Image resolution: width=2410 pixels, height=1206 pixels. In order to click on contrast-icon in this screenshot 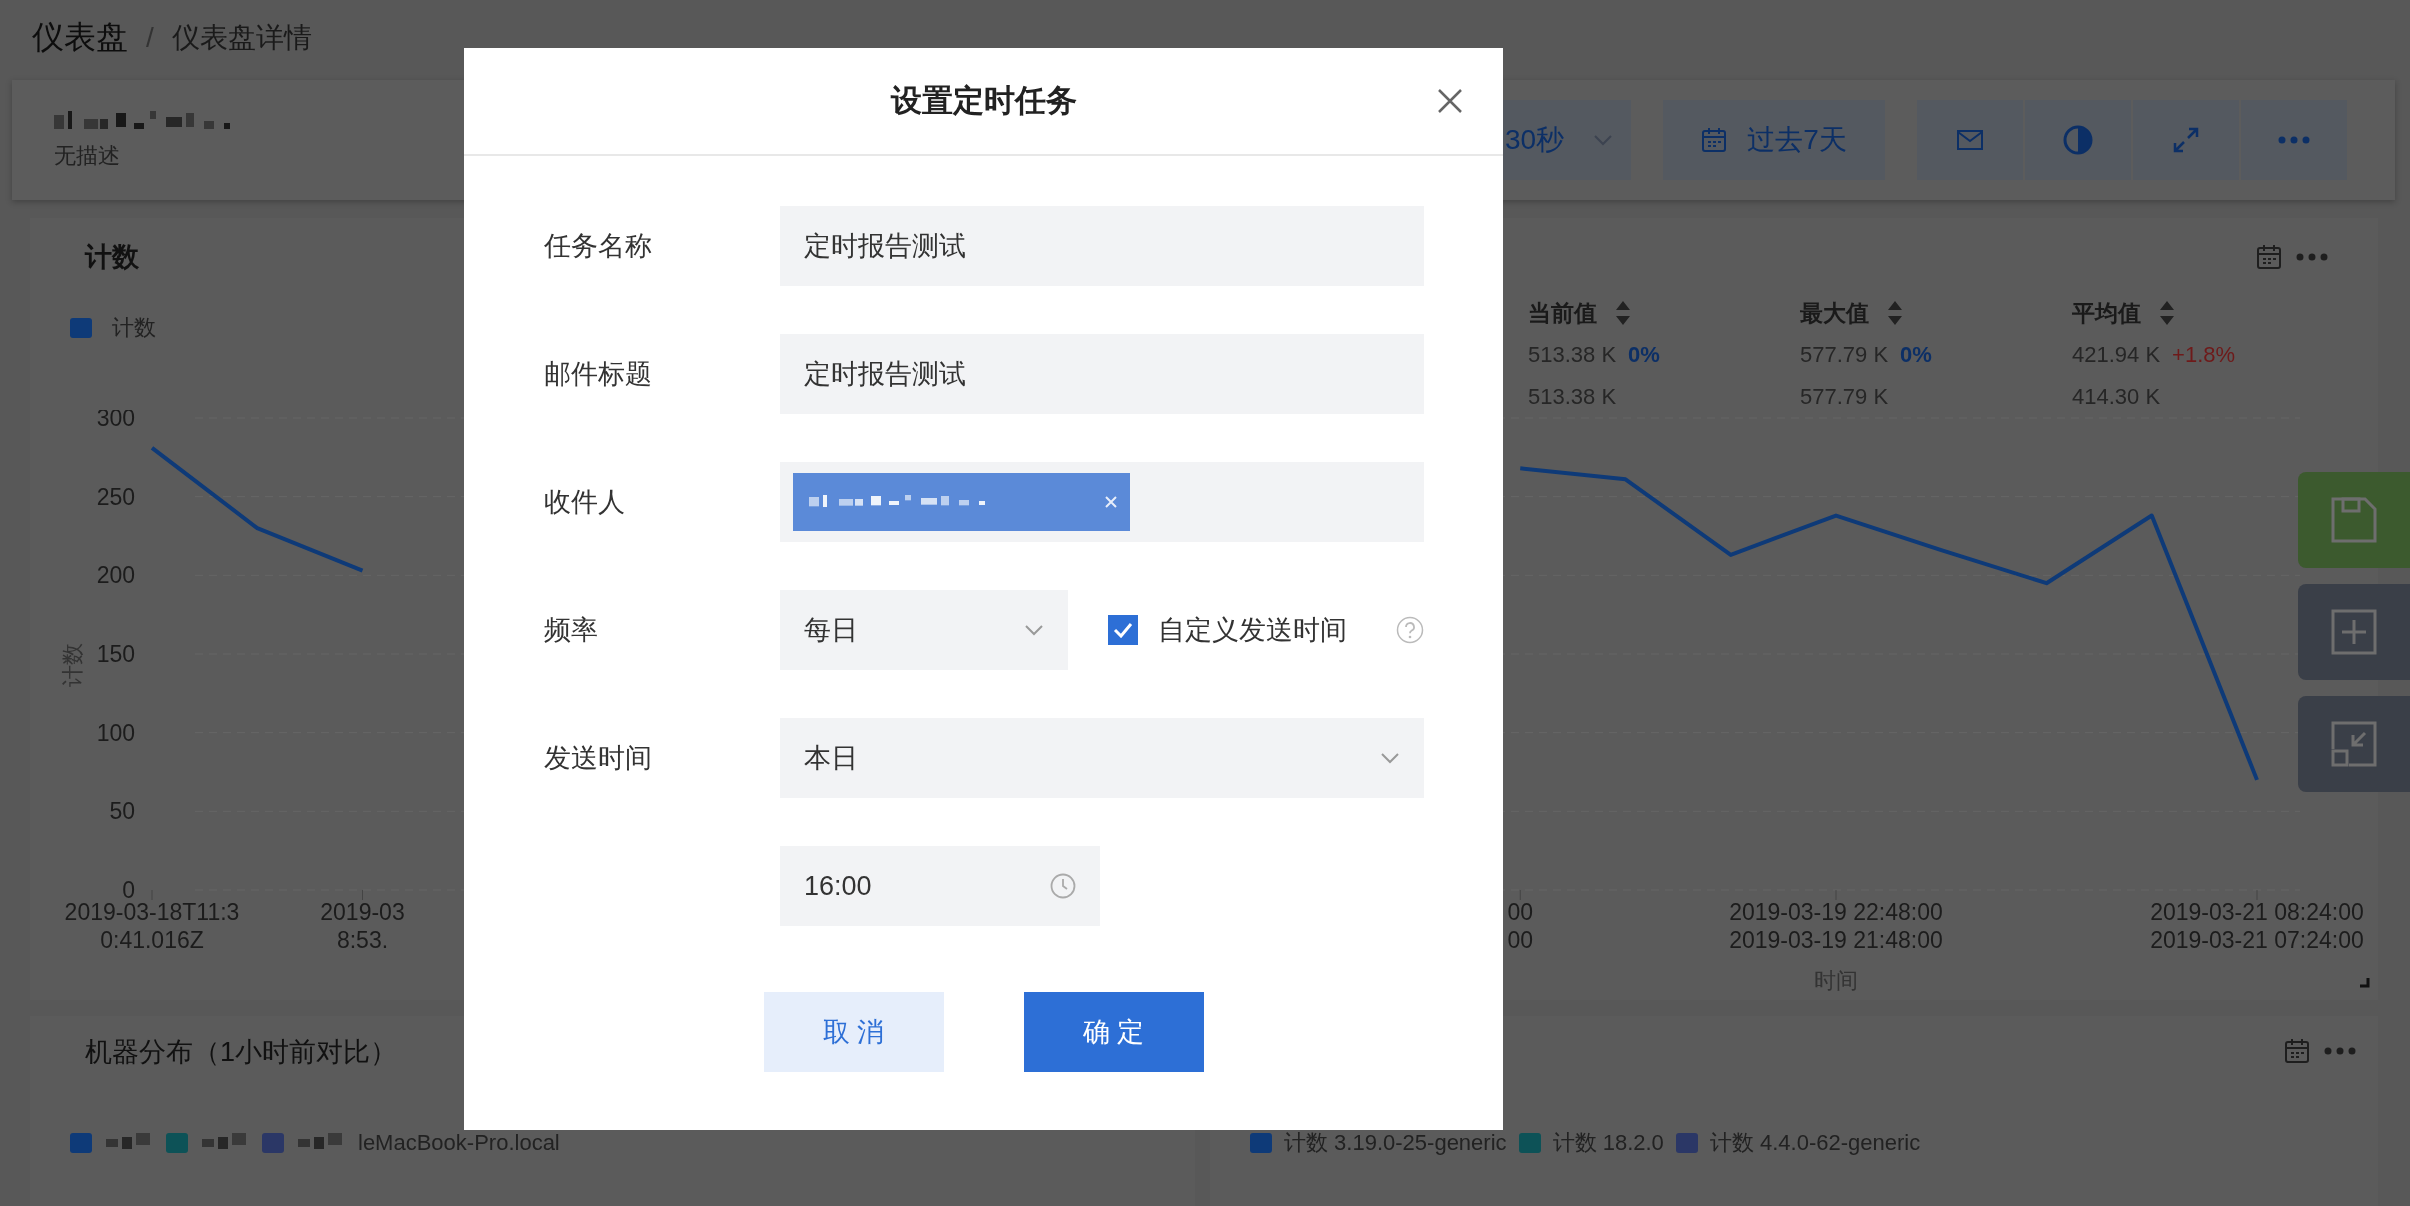, I will do `click(2078, 140)`.